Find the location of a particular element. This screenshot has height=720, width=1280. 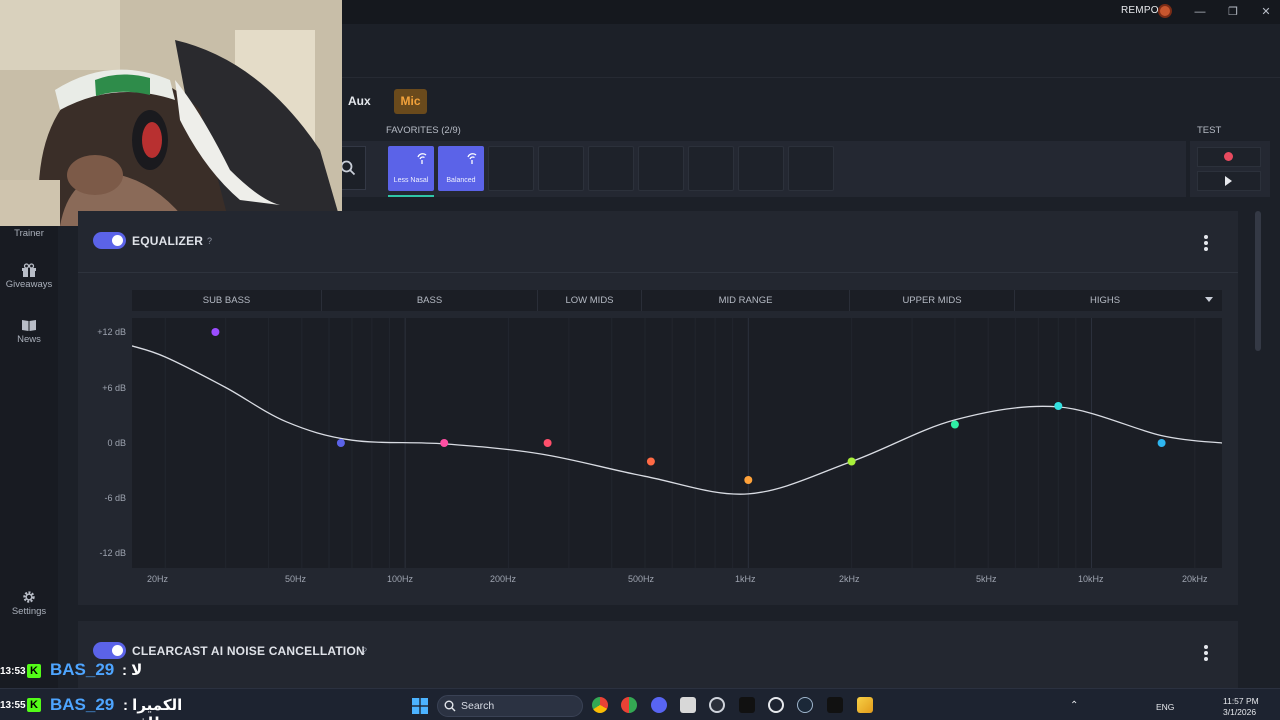

discord-icon is located at coordinates (659, 705).